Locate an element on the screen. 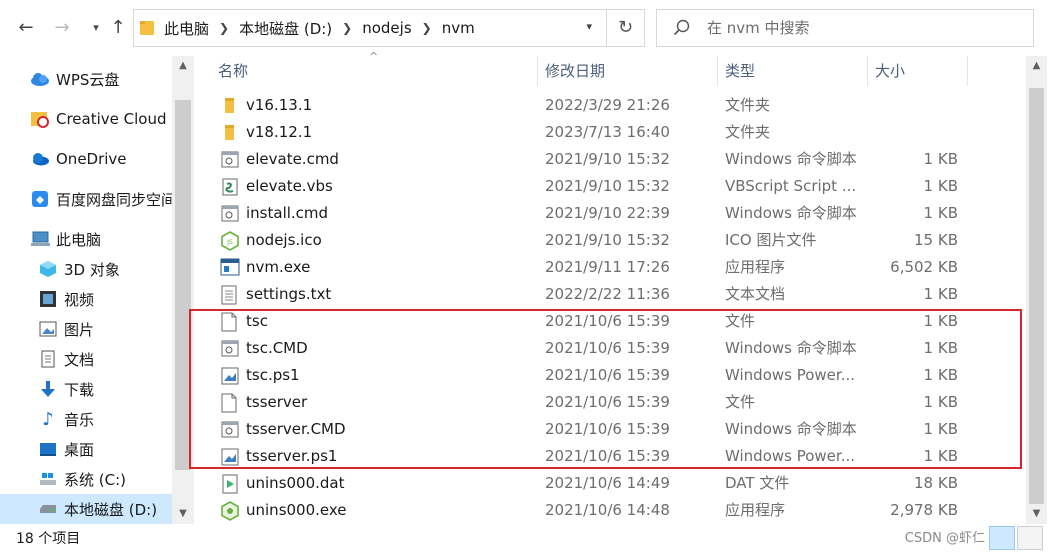  desktop-icon is located at coordinates (48, 449).